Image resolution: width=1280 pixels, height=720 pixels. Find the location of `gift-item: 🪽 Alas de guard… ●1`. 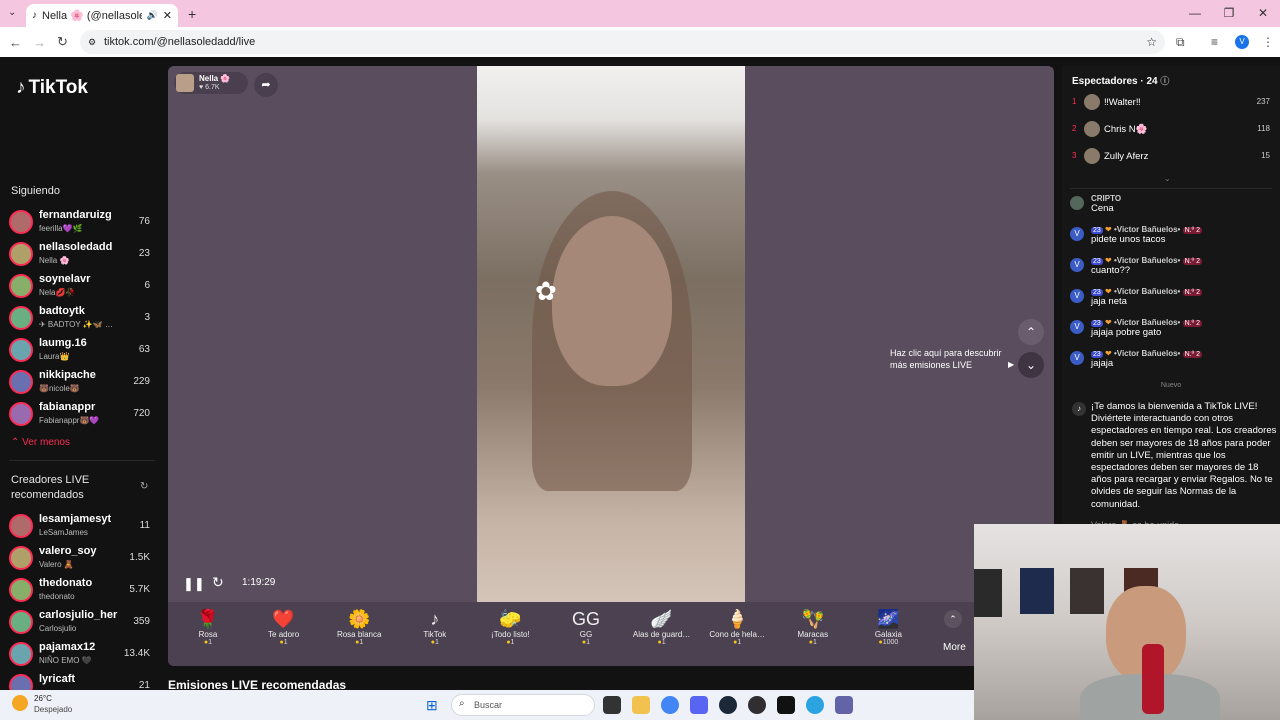

gift-item: 🪽 Alas de guard… ●1 is located at coordinates (662, 627).